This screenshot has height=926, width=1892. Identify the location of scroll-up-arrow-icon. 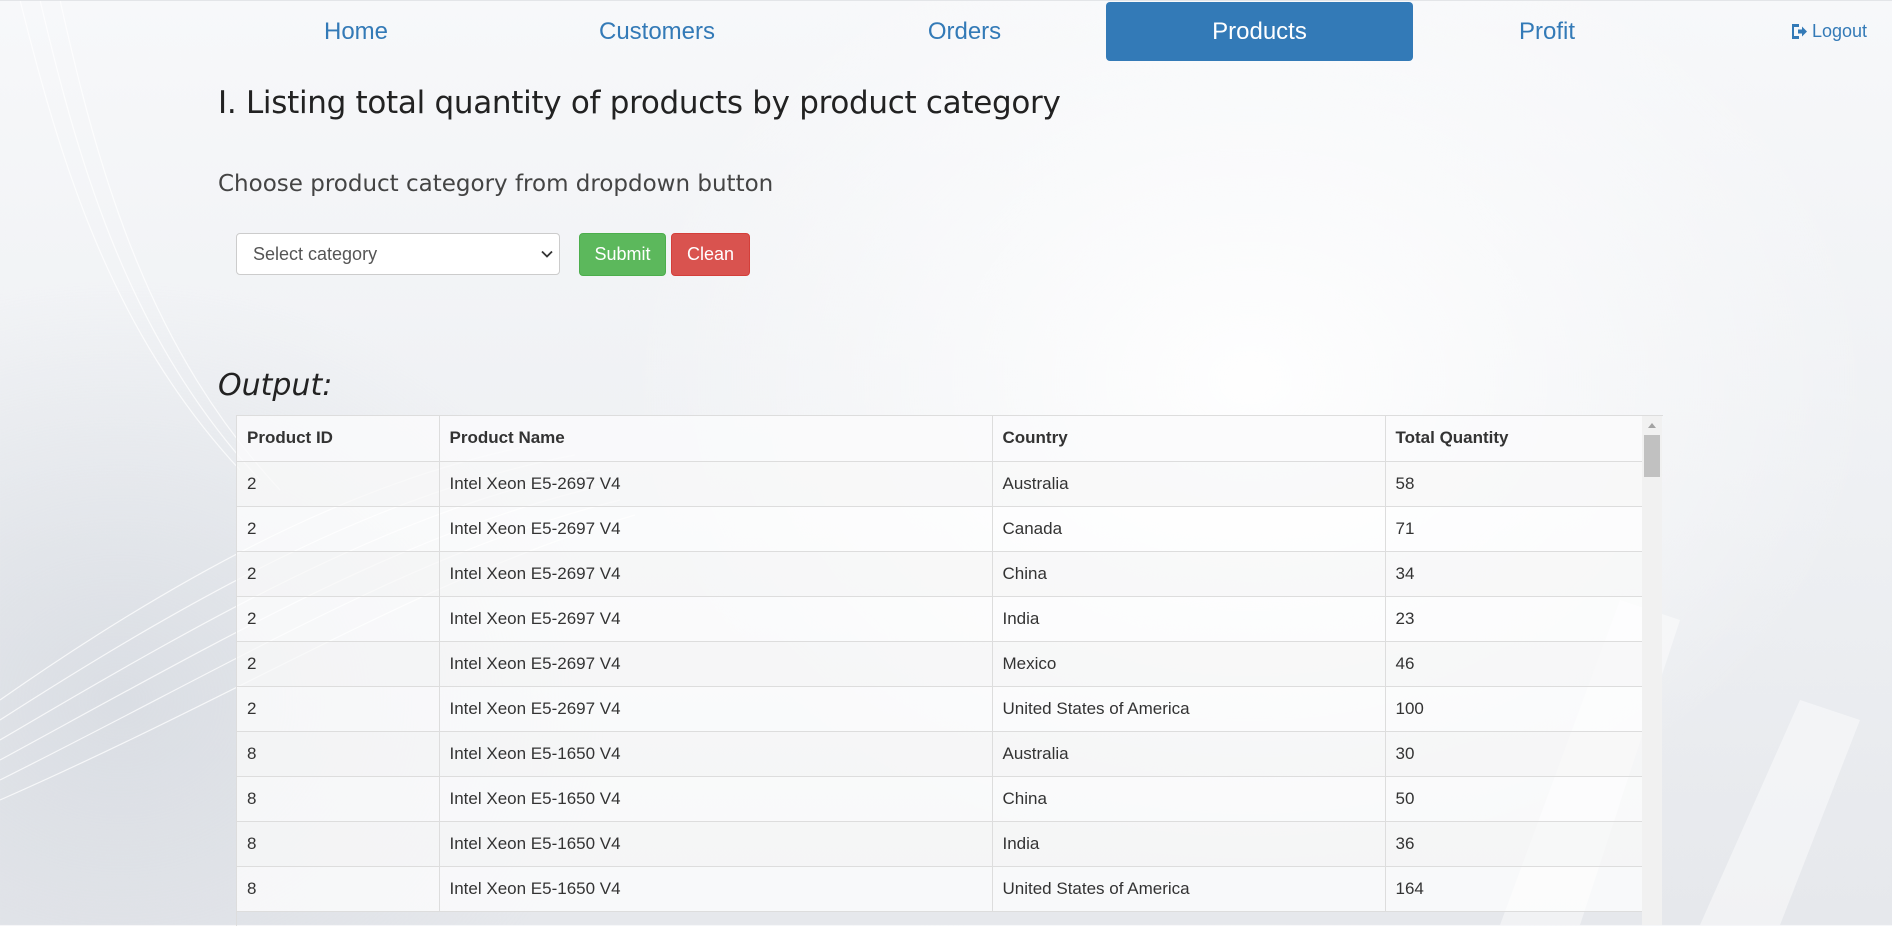
(1652, 424).